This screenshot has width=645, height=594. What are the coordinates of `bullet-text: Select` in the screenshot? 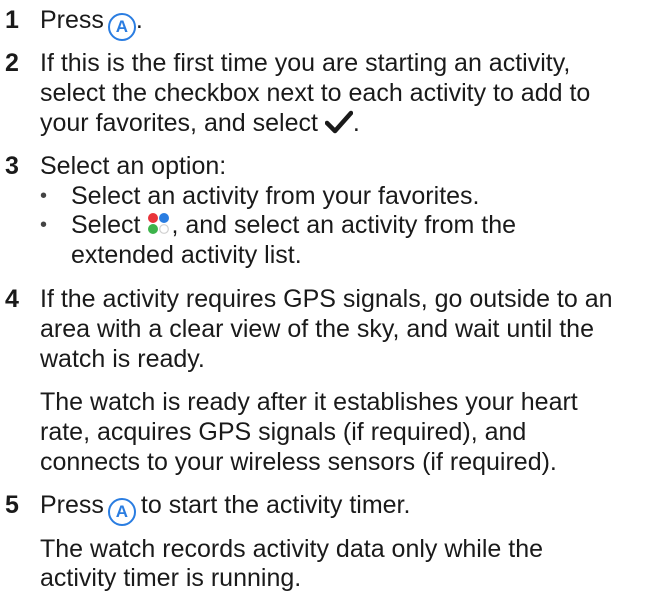 It's located at (106, 225).